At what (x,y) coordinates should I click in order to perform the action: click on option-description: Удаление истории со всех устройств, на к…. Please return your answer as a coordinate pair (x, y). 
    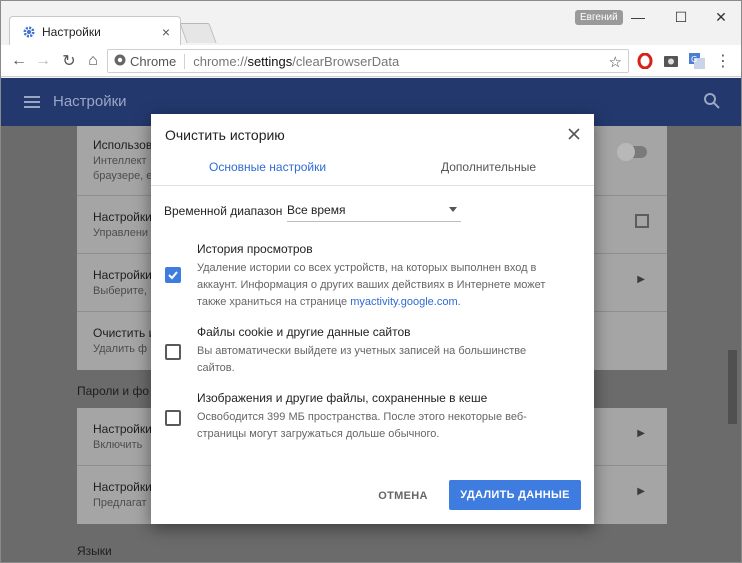
    Looking at the image, I should click on (377, 285).